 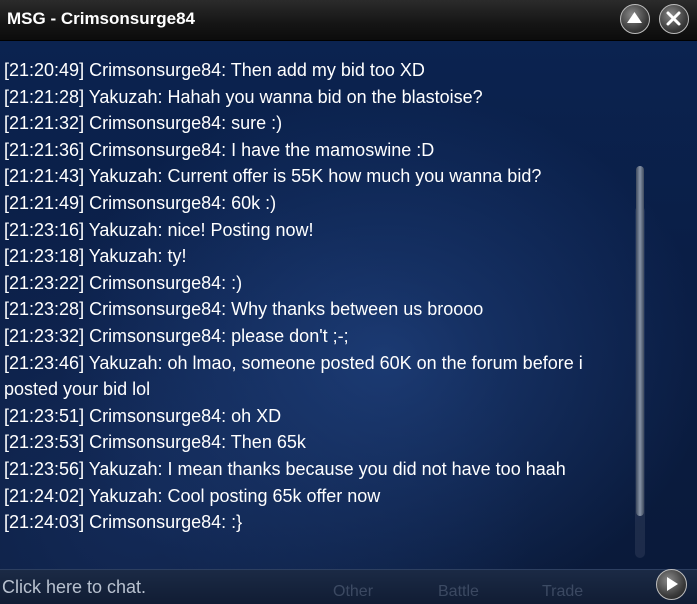 I want to click on chat-message: [21:23:53] Crimsonsurge84: Then 65k, so click(x=155, y=442).